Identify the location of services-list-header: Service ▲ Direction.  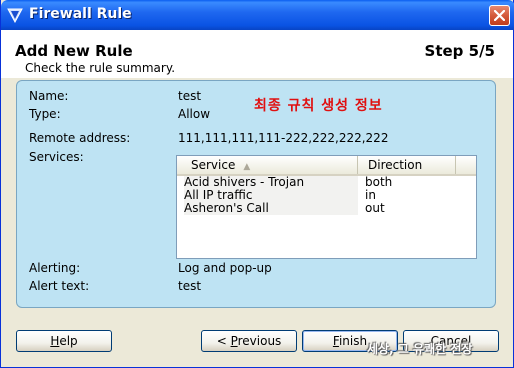
(326, 166).